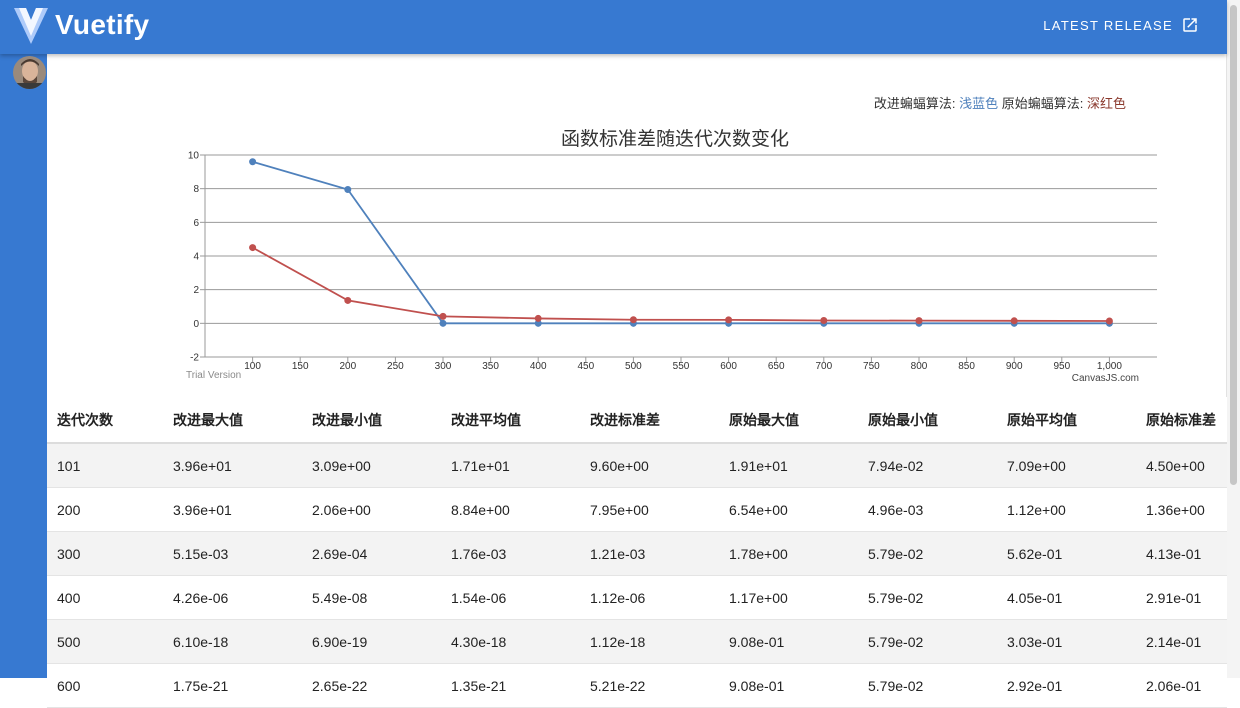  I want to click on table-cell: 8.84e+00, so click(510, 509).